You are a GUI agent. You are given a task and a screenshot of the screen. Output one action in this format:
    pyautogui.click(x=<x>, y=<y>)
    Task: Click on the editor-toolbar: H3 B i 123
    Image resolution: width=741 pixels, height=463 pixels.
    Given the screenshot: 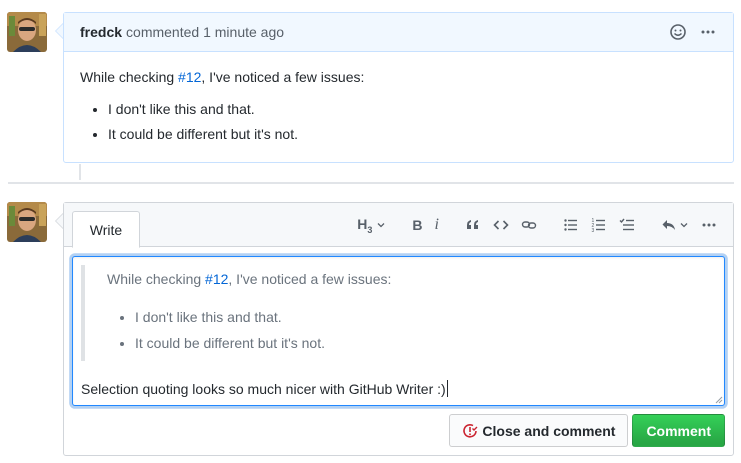 What is the action you would take?
    pyautogui.click(x=537, y=225)
    